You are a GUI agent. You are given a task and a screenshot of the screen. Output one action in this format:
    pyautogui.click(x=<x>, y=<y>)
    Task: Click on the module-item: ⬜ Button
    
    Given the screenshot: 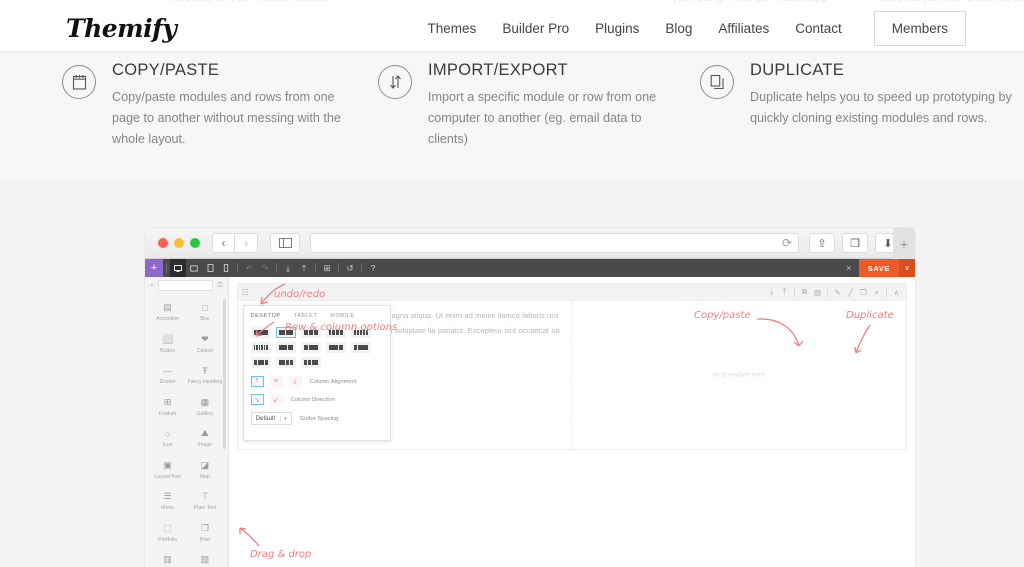 What is the action you would take?
    pyautogui.click(x=167, y=344)
    